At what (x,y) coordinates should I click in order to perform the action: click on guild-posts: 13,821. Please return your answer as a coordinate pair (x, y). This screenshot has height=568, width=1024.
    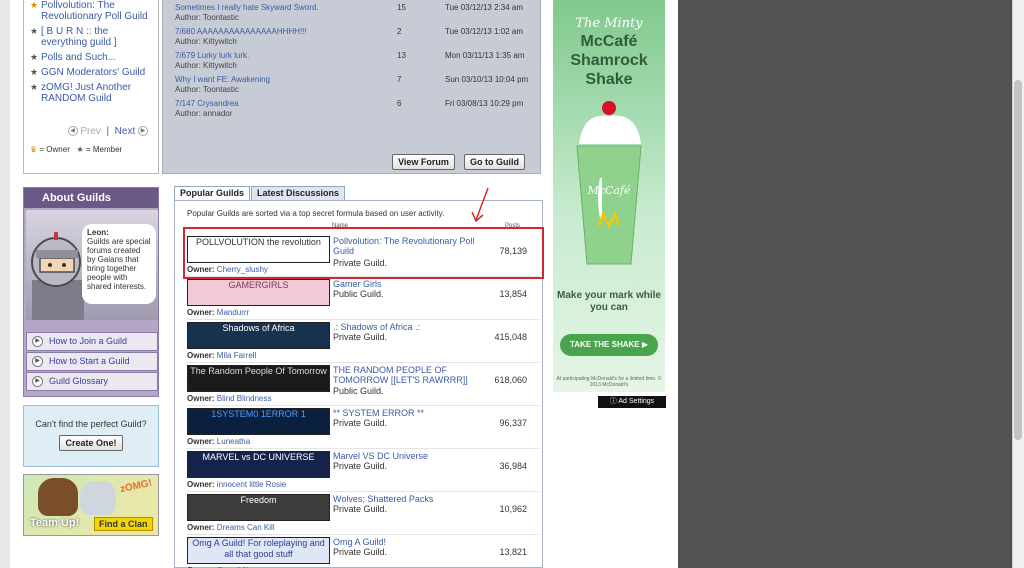
    Looking at the image, I should click on (513, 552).